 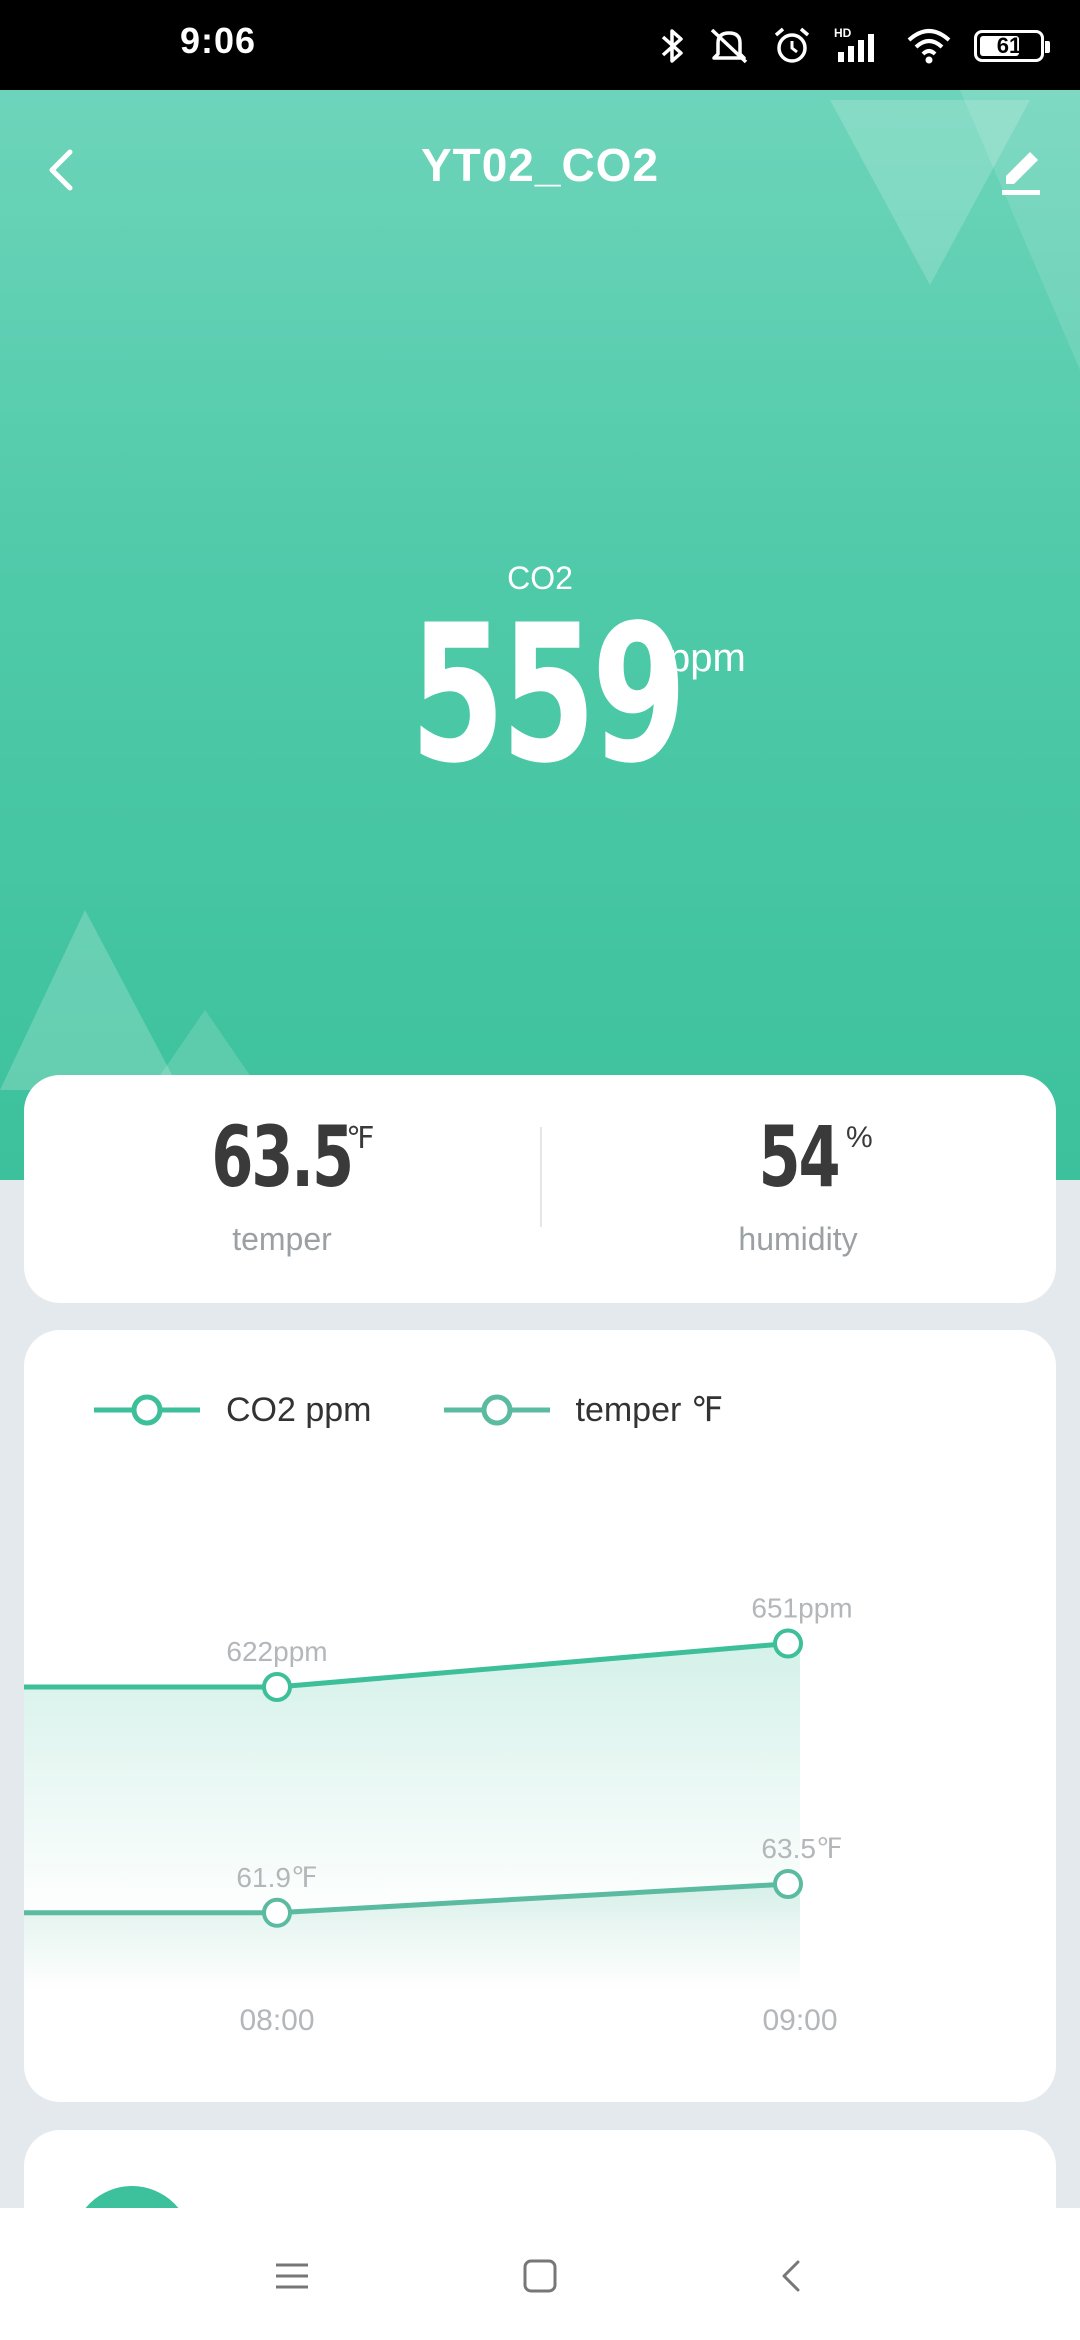 I want to click on legend-item-temper: temper ℉, so click(x=583, y=1410).